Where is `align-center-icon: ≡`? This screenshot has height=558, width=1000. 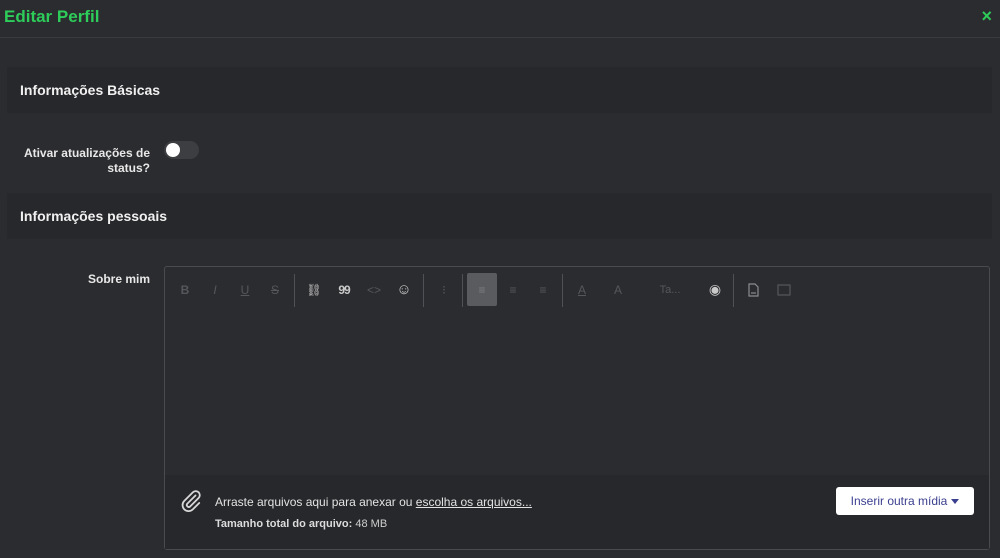 align-center-icon: ≡ is located at coordinates (513, 289).